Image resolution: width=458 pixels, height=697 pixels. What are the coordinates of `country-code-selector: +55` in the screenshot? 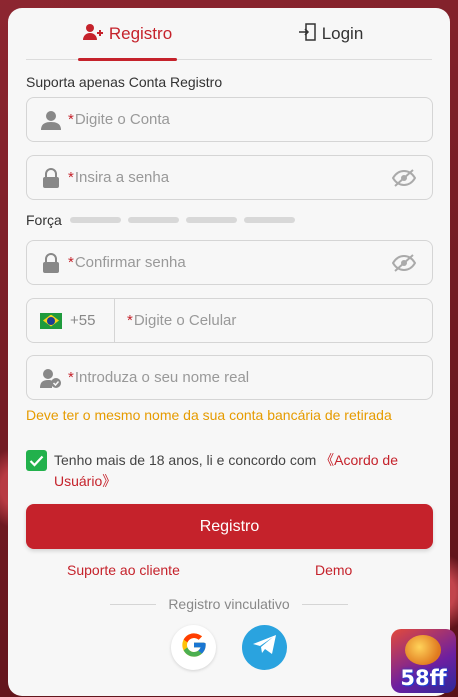 It's located at (71, 320).